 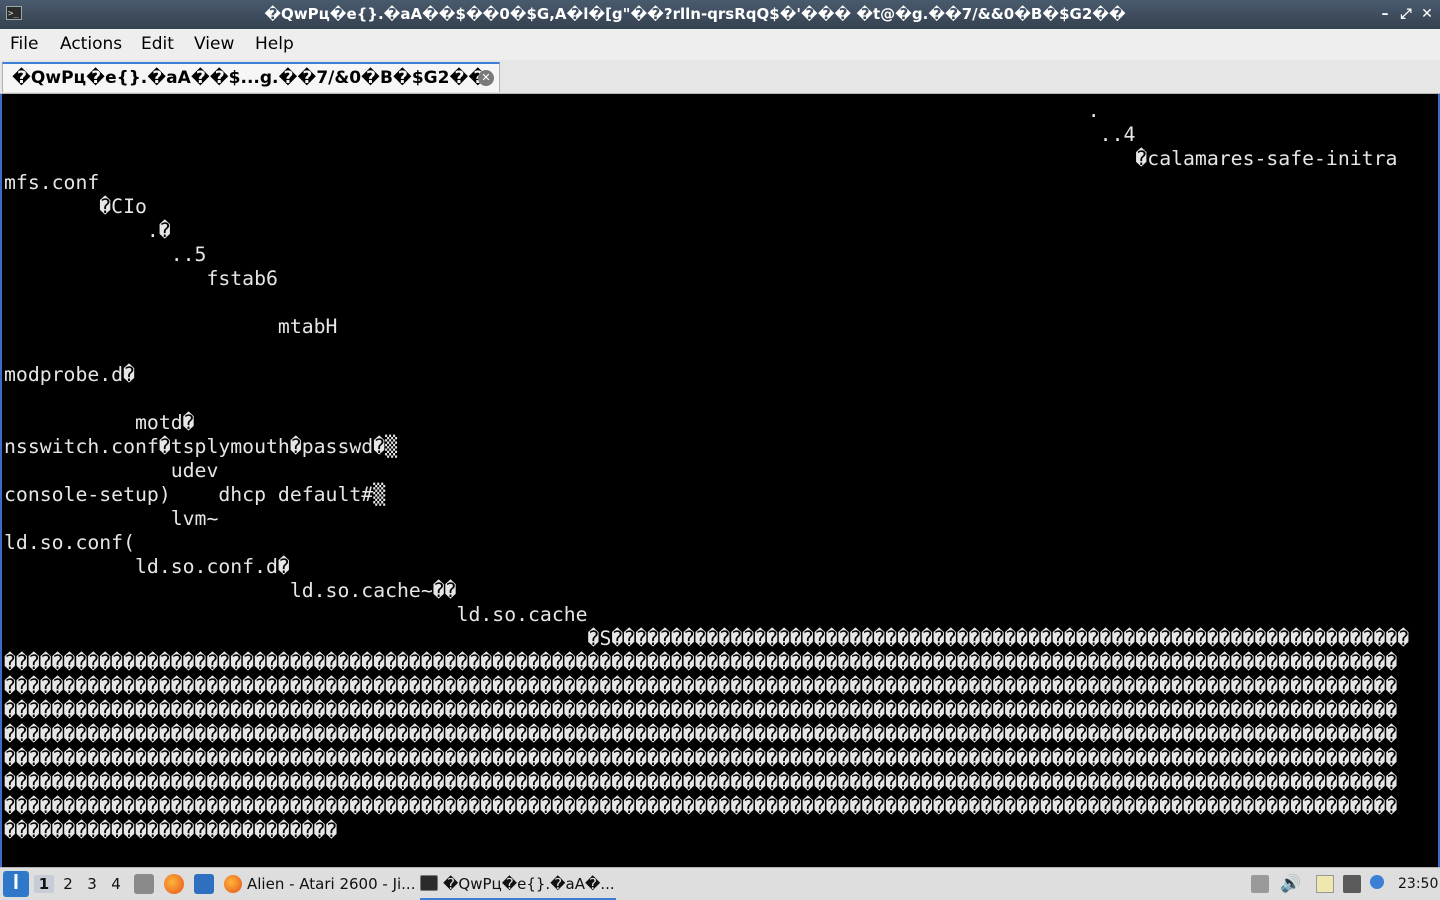 What do you see at coordinates (1427, 14) in the screenshot?
I see `close-button: ✕` at bounding box center [1427, 14].